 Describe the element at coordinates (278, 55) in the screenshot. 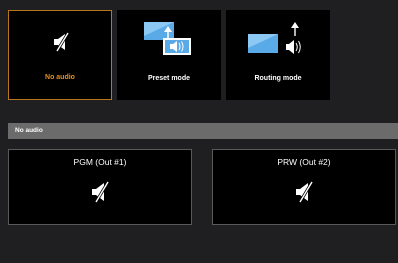

I see `mode-tile-routing: Routing mode` at that location.